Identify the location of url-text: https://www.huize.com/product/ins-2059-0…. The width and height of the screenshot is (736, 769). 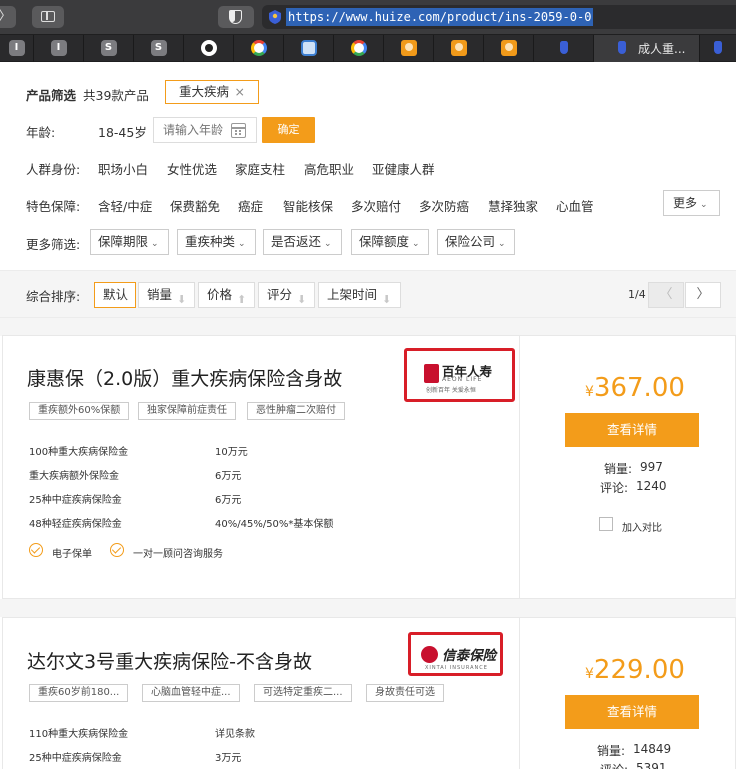
(440, 17).